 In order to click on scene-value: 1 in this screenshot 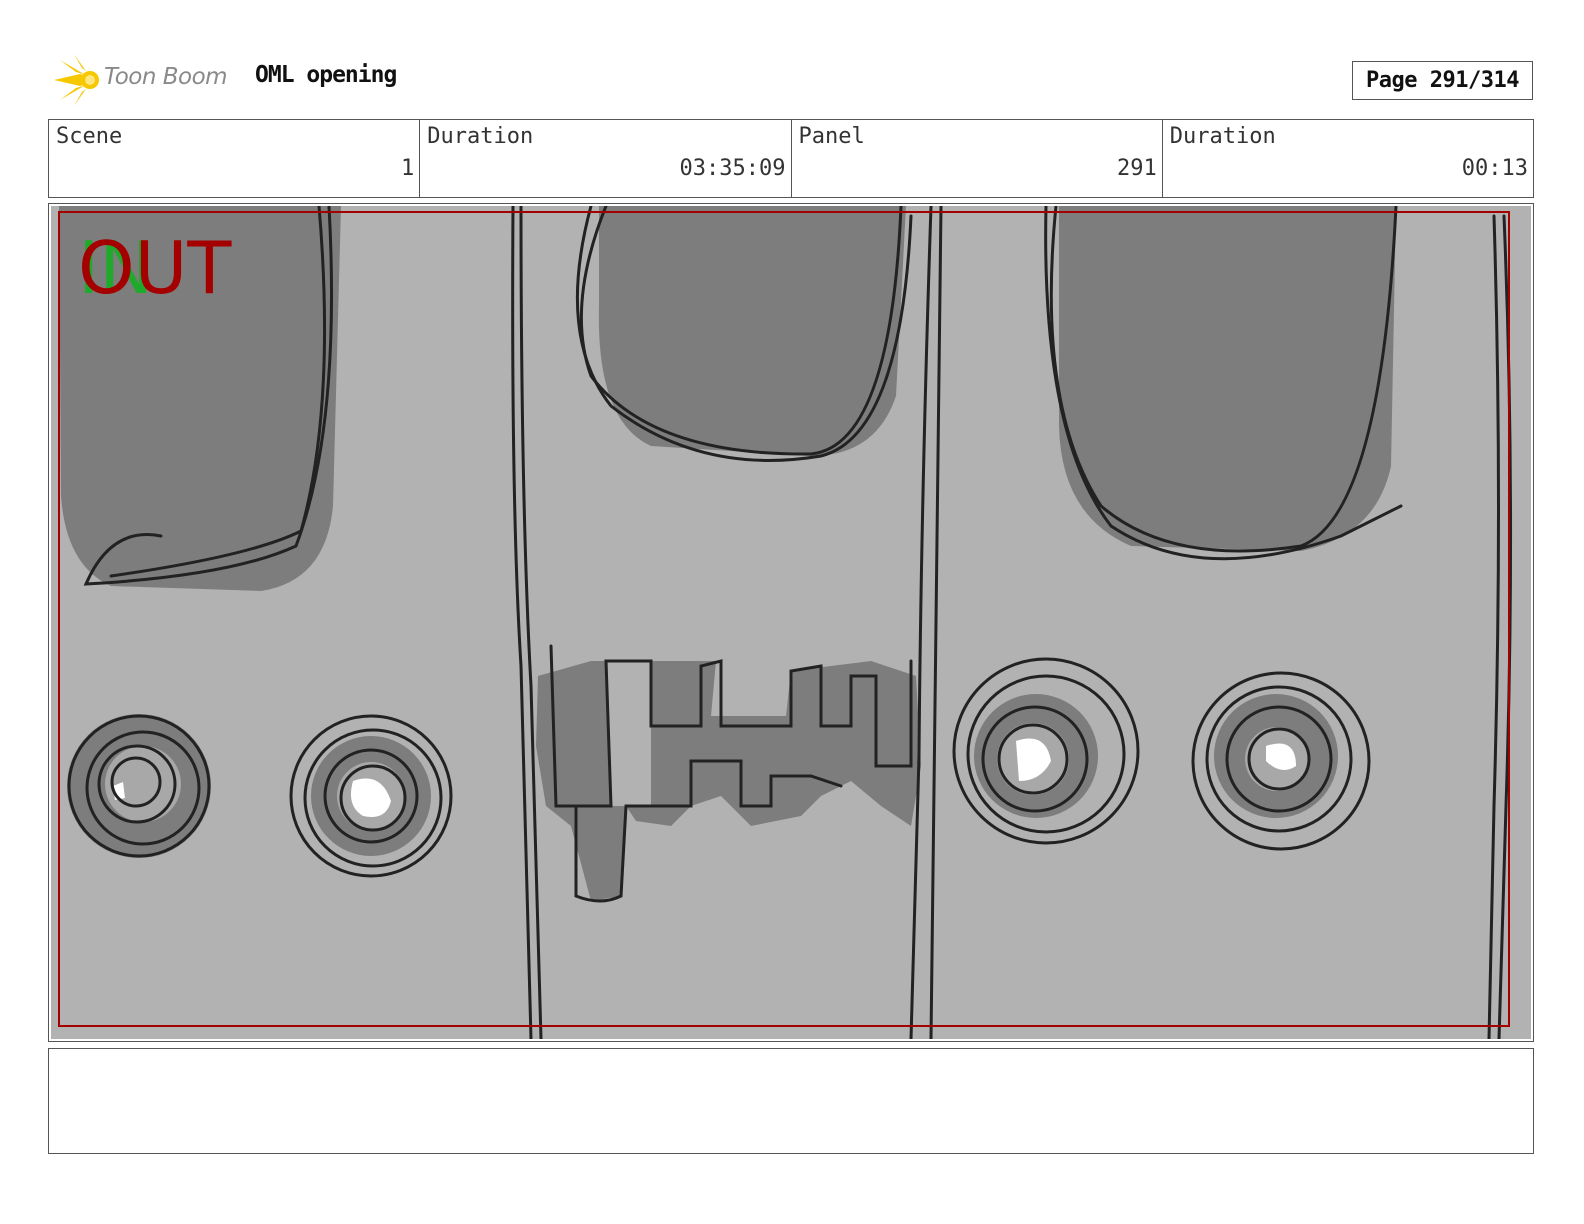, I will do `click(408, 168)`.